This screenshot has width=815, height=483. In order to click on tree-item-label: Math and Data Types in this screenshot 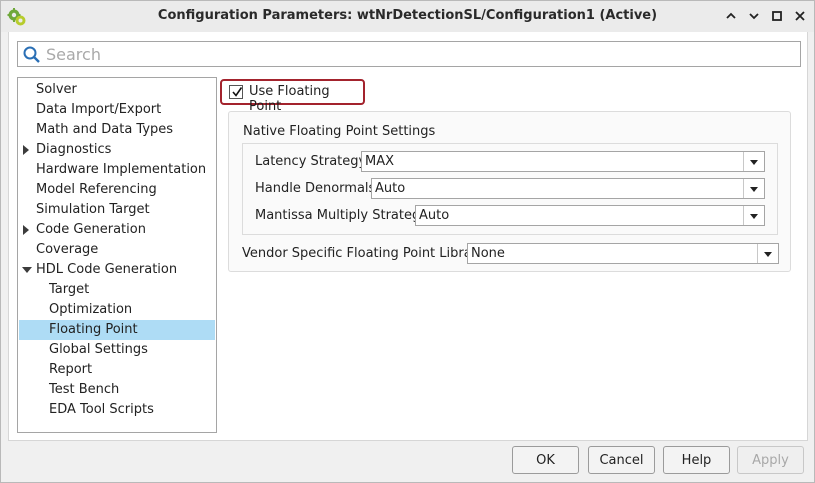, I will do `click(105, 129)`.